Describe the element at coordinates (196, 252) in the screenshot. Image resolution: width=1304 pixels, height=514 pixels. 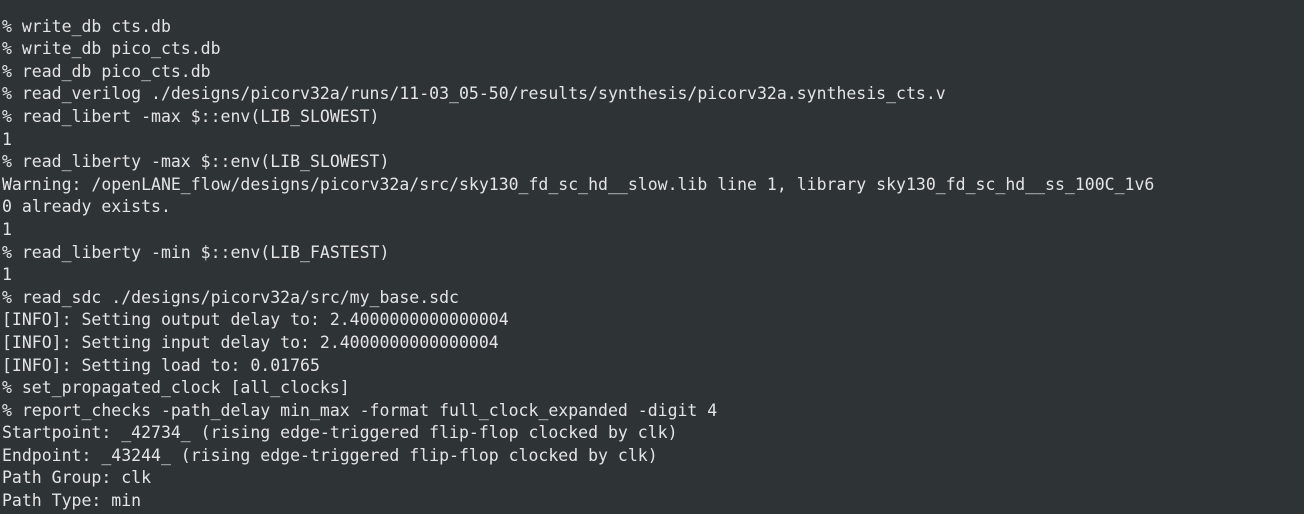
I see `terminal-line: % read_liberty -min $::env(LIB_FASTEST)` at that location.